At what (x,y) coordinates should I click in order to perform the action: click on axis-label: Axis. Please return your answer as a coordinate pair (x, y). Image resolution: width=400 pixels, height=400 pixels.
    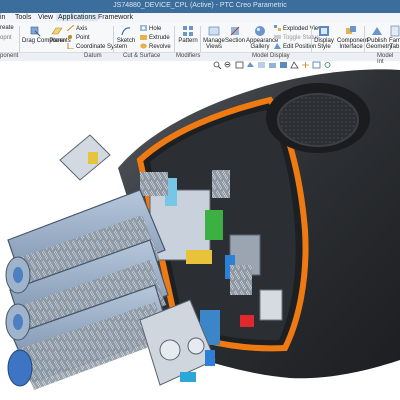
    Looking at the image, I should click on (82, 29).